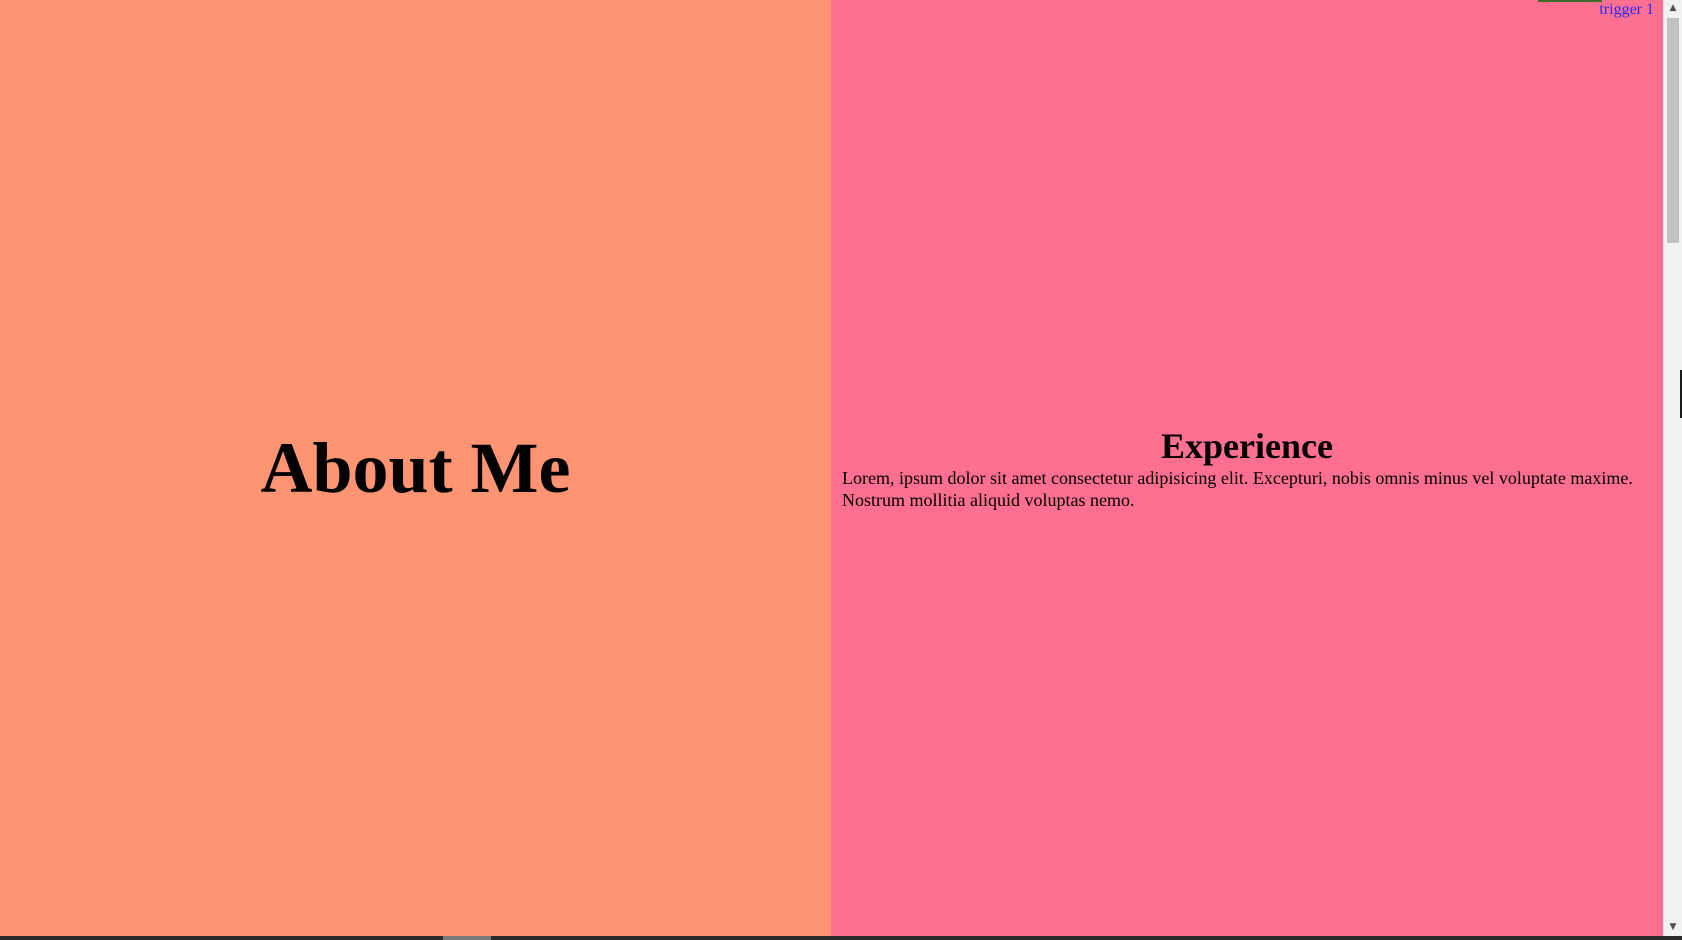 Image resolution: width=1682 pixels, height=940 pixels. Describe the element at coordinates (1673, 8) in the screenshot. I see `scroll-up-icon: ▲` at that location.